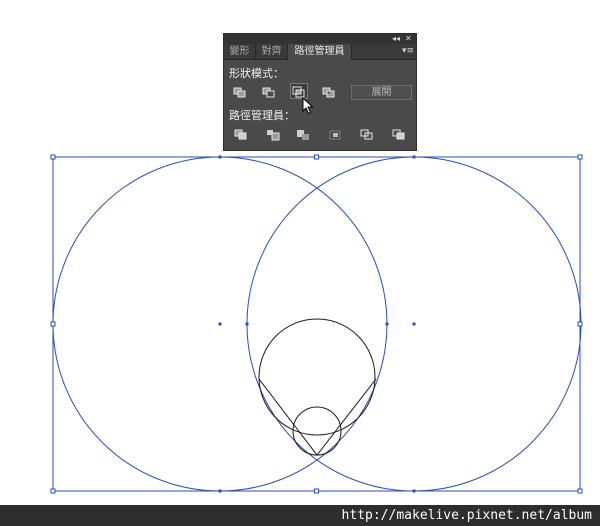 Image resolution: width=600 pixels, height=526 pixels. Describe the element at coordinates (316, 157) in the screenshot. I see `handle-top-center` at that location.